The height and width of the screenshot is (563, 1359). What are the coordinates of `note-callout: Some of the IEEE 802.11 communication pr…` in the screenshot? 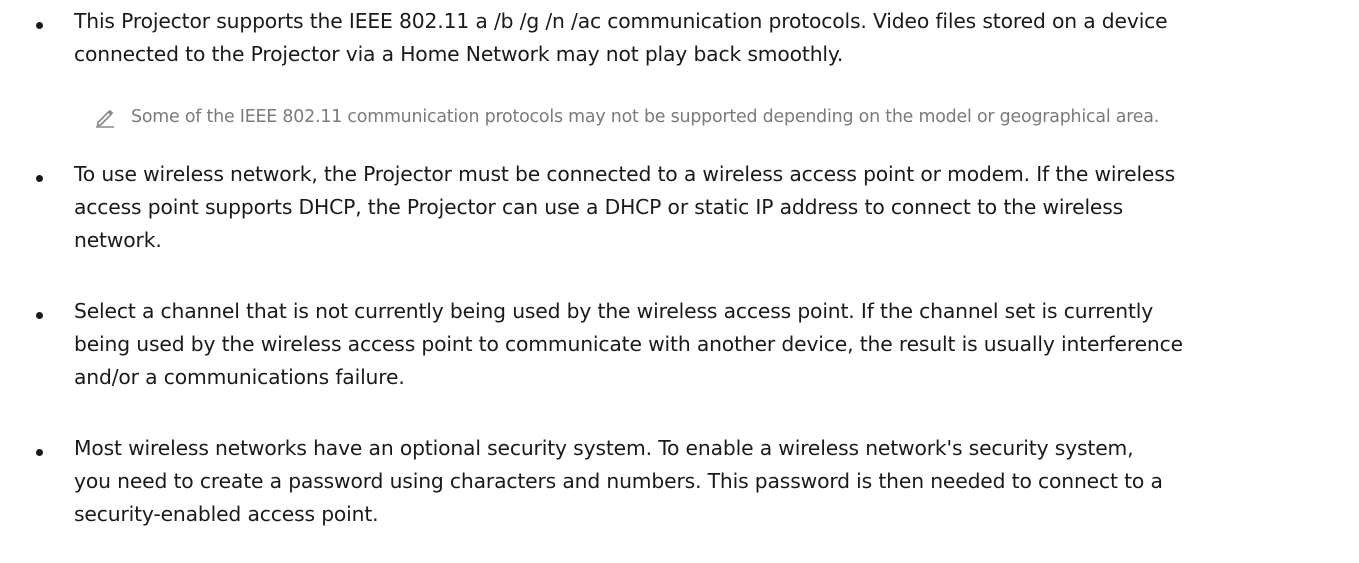 It's located at (679, 118).